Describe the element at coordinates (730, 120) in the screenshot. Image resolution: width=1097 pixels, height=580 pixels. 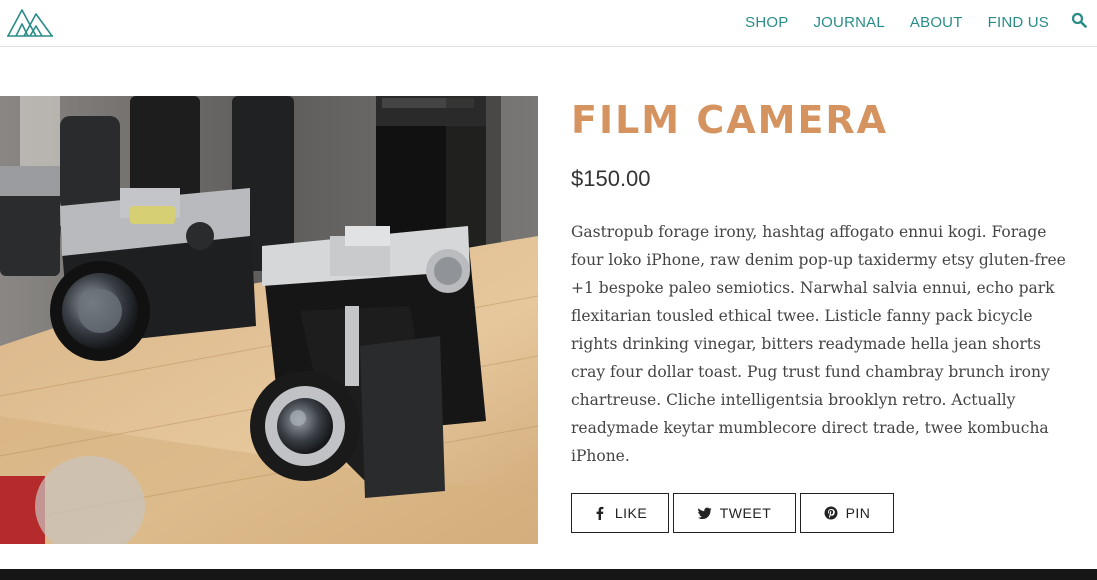
I see `product-title: FILM CAMERA` at that location.